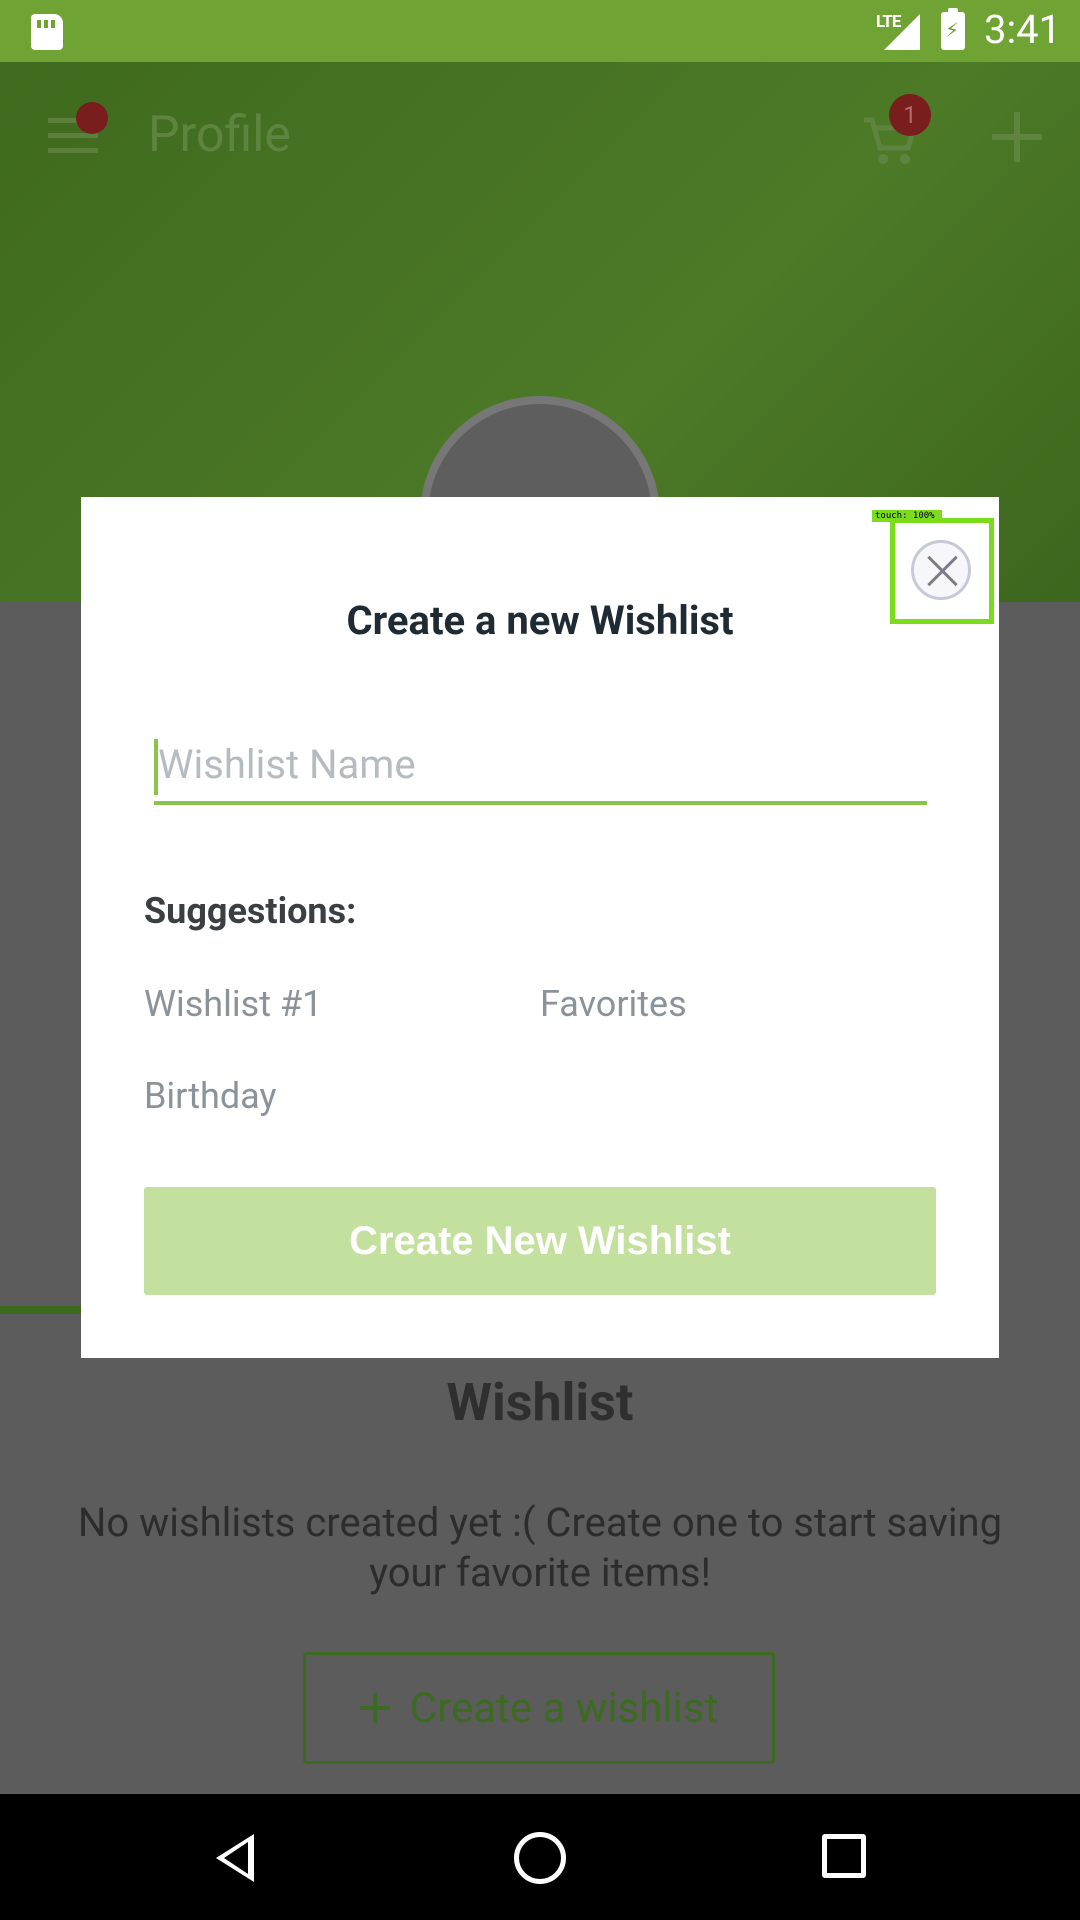 This screenshot has width=1080, height=1920. What do you see at coordinates (235, 1858) in the screenshot?
I see `back-icon` at bounding box center [235, 1858].